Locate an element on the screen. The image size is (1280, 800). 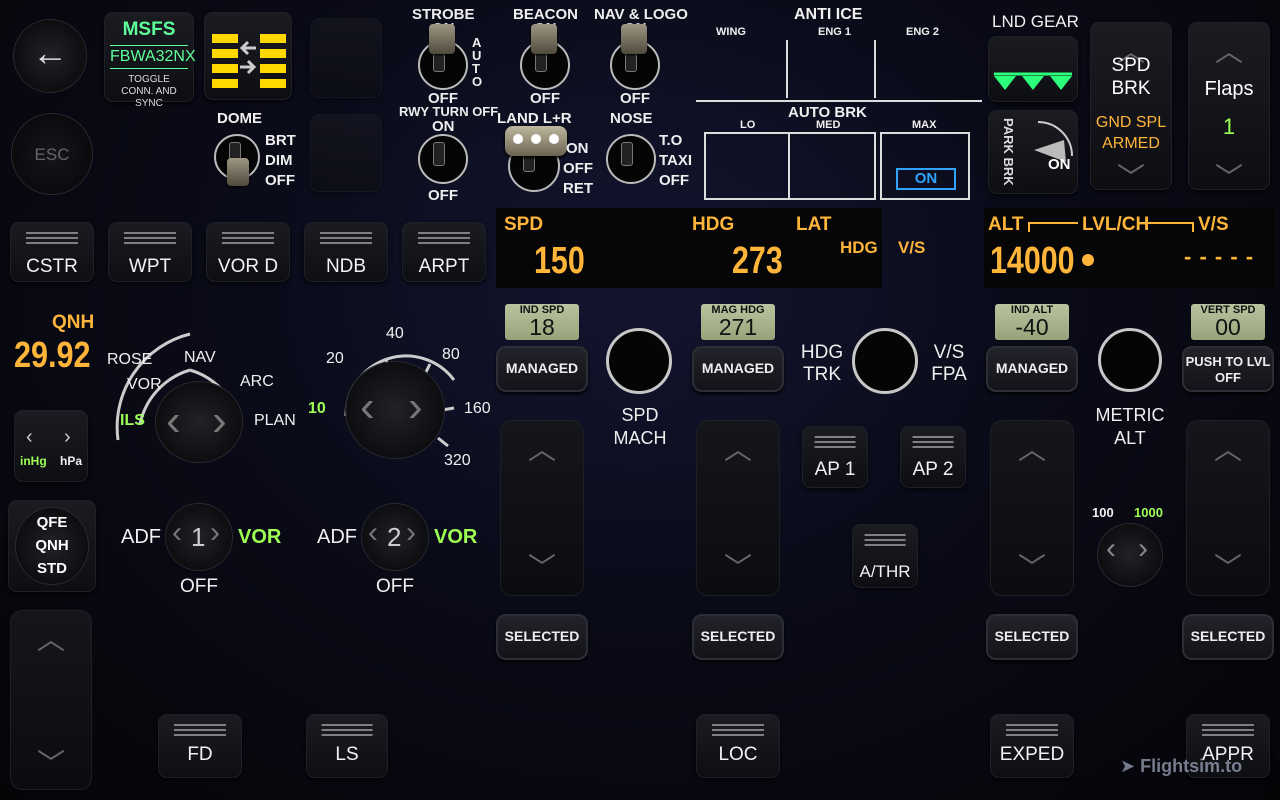
vs-up-chevron-icon: ︿ is located at coordinates (1228, 448).